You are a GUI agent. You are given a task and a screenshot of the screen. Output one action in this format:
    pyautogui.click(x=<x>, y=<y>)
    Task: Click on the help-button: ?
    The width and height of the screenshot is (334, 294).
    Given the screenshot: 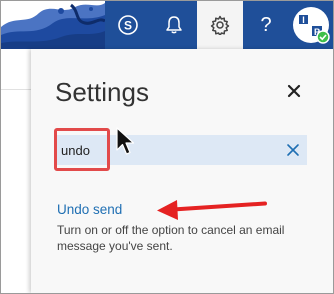 What is the action you would take?
    pyautogui.click(x=266, y=25)
    